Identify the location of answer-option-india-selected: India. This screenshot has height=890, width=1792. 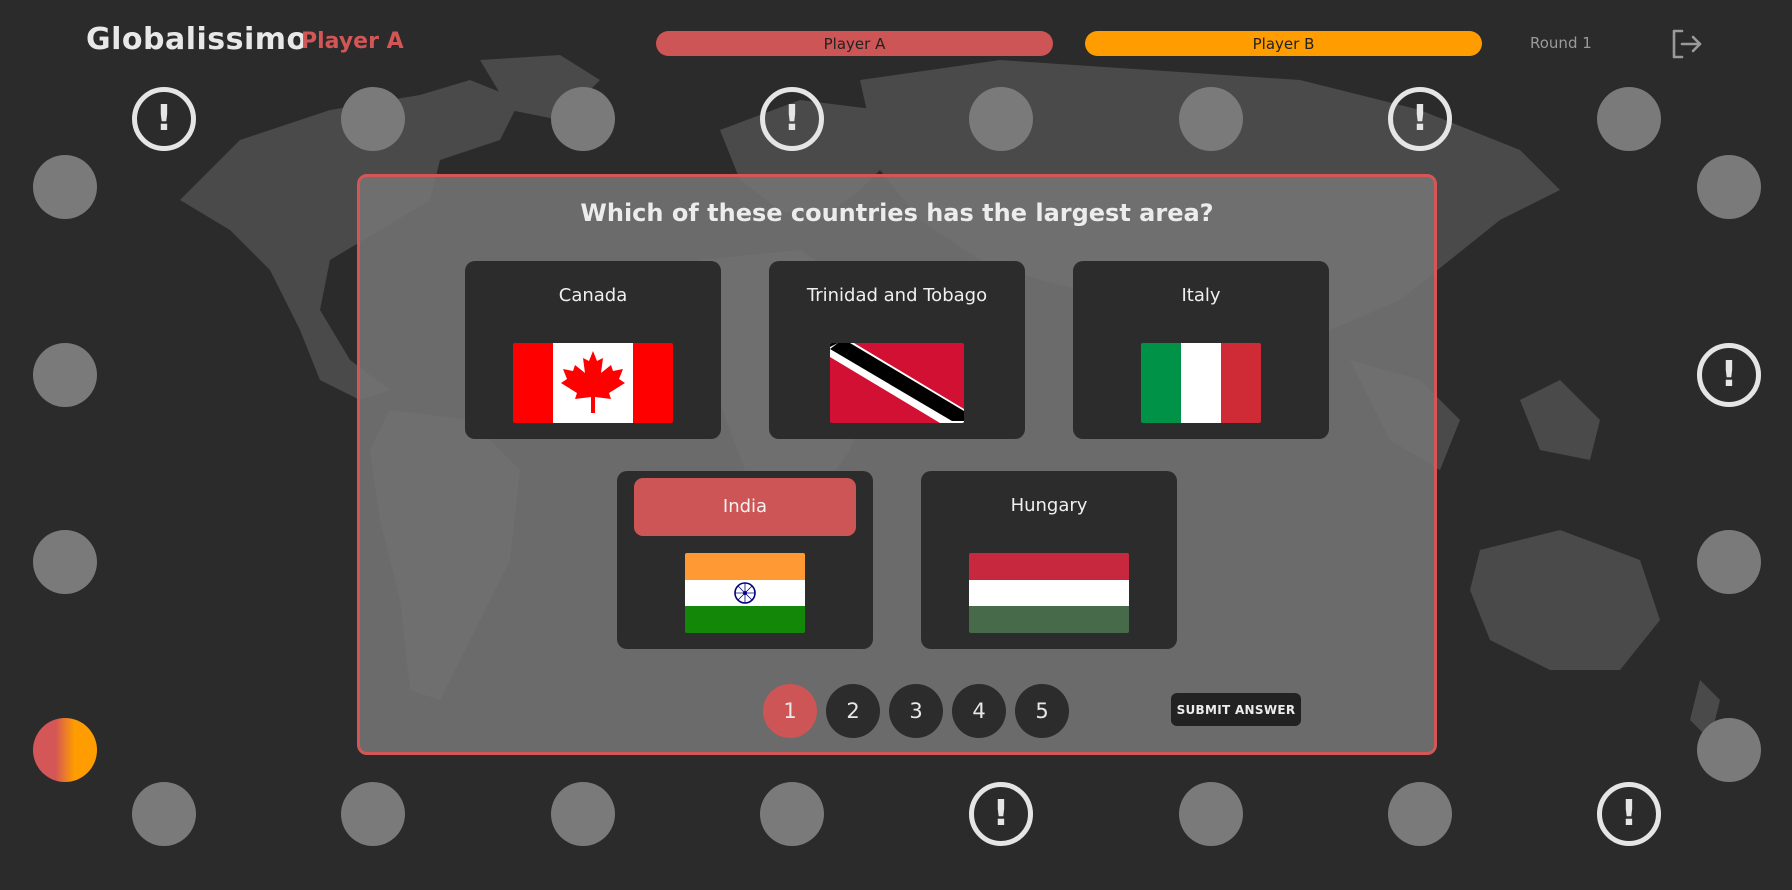
(745, 560).